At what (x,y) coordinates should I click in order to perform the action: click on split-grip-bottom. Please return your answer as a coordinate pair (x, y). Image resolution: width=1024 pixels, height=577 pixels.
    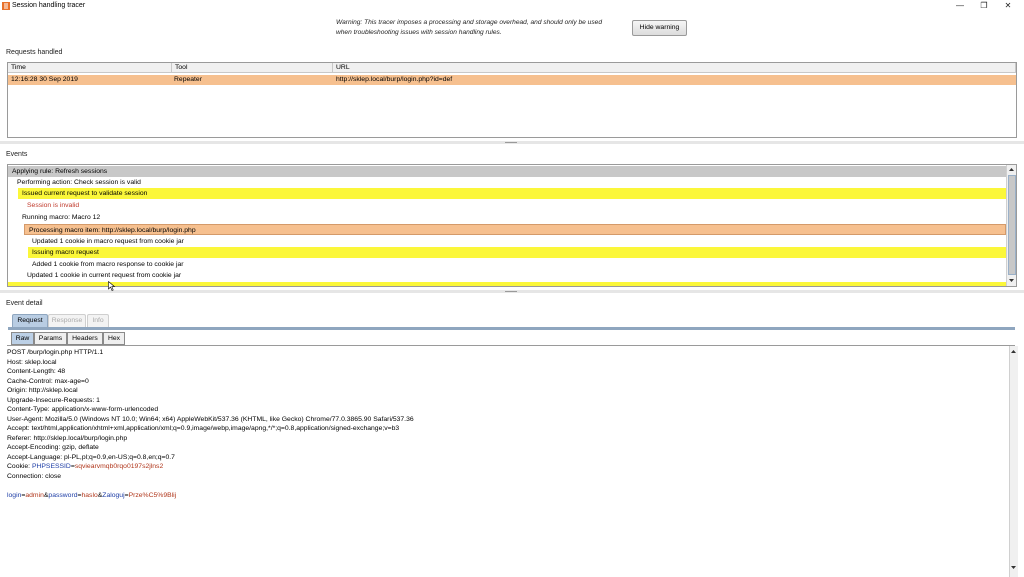
    Looking at the image, I should click on (511, 291).